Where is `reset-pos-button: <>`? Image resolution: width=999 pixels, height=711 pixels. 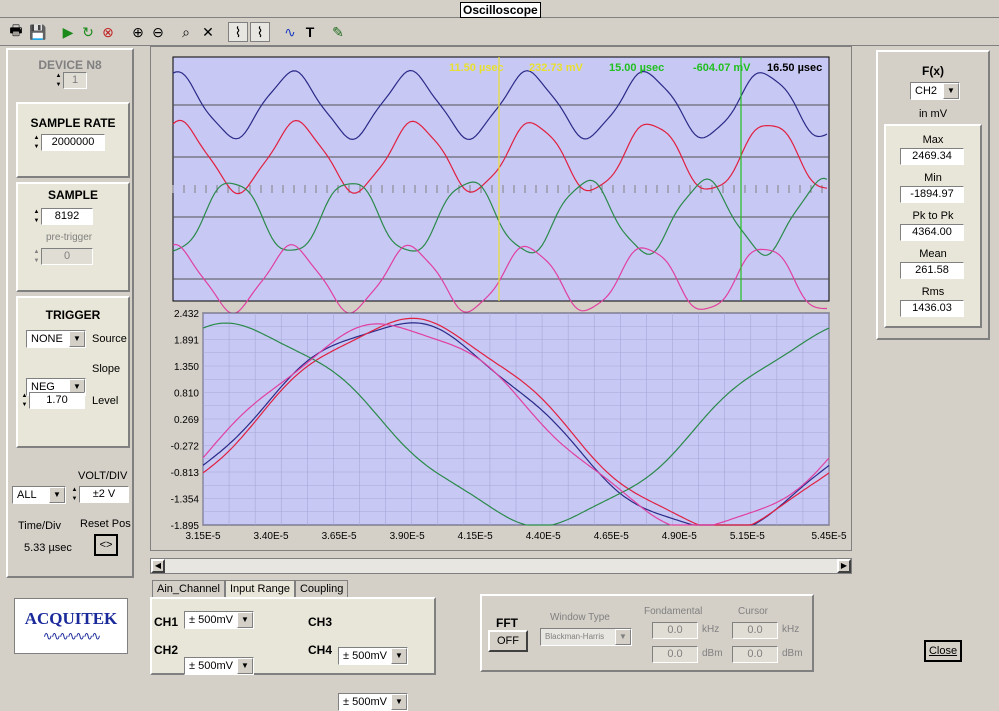
reset-pos-button: <> is located at coordinates (106, 545).